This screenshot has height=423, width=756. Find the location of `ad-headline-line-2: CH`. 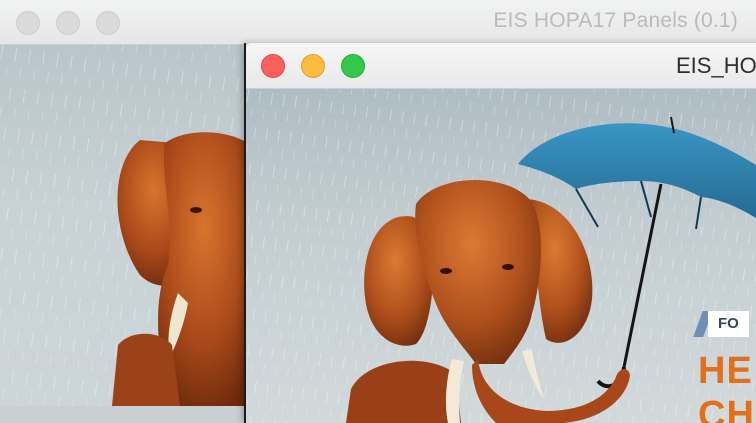

ad-headline-line-2: CH is located at coordinates (726, 408).